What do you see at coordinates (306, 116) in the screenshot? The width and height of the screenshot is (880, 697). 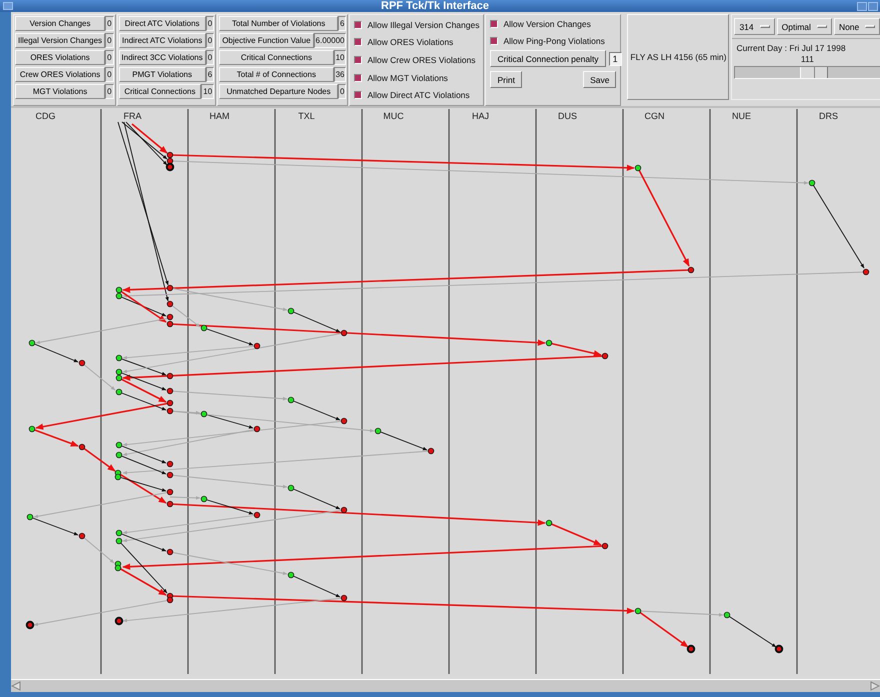 I see `column-label: TXL` at bounding box center [306, 116].